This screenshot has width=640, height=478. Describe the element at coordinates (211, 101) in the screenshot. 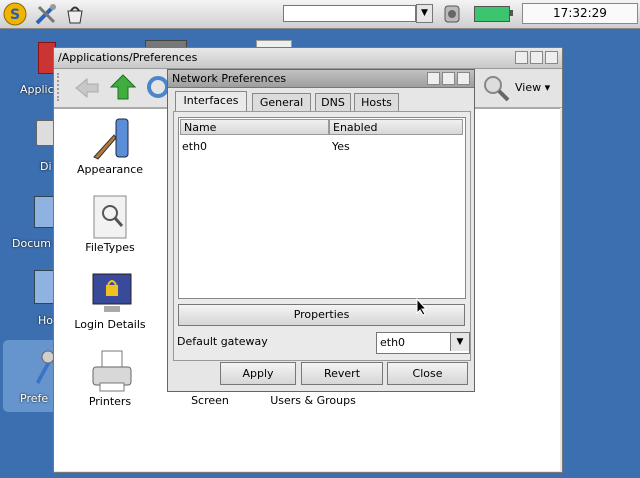

I see `tab-interfaces: Interfaces` at that location.